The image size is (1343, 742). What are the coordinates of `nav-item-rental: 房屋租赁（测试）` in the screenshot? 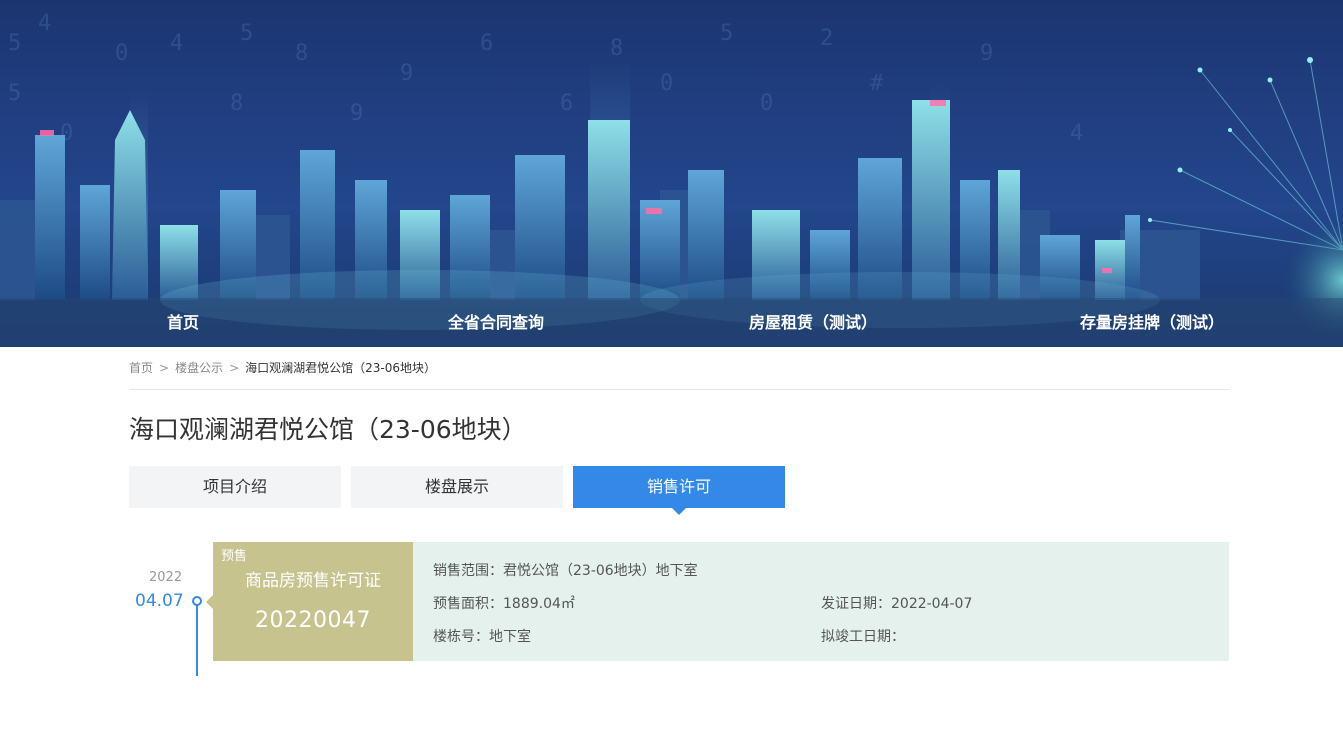 It's located at (813, 322).